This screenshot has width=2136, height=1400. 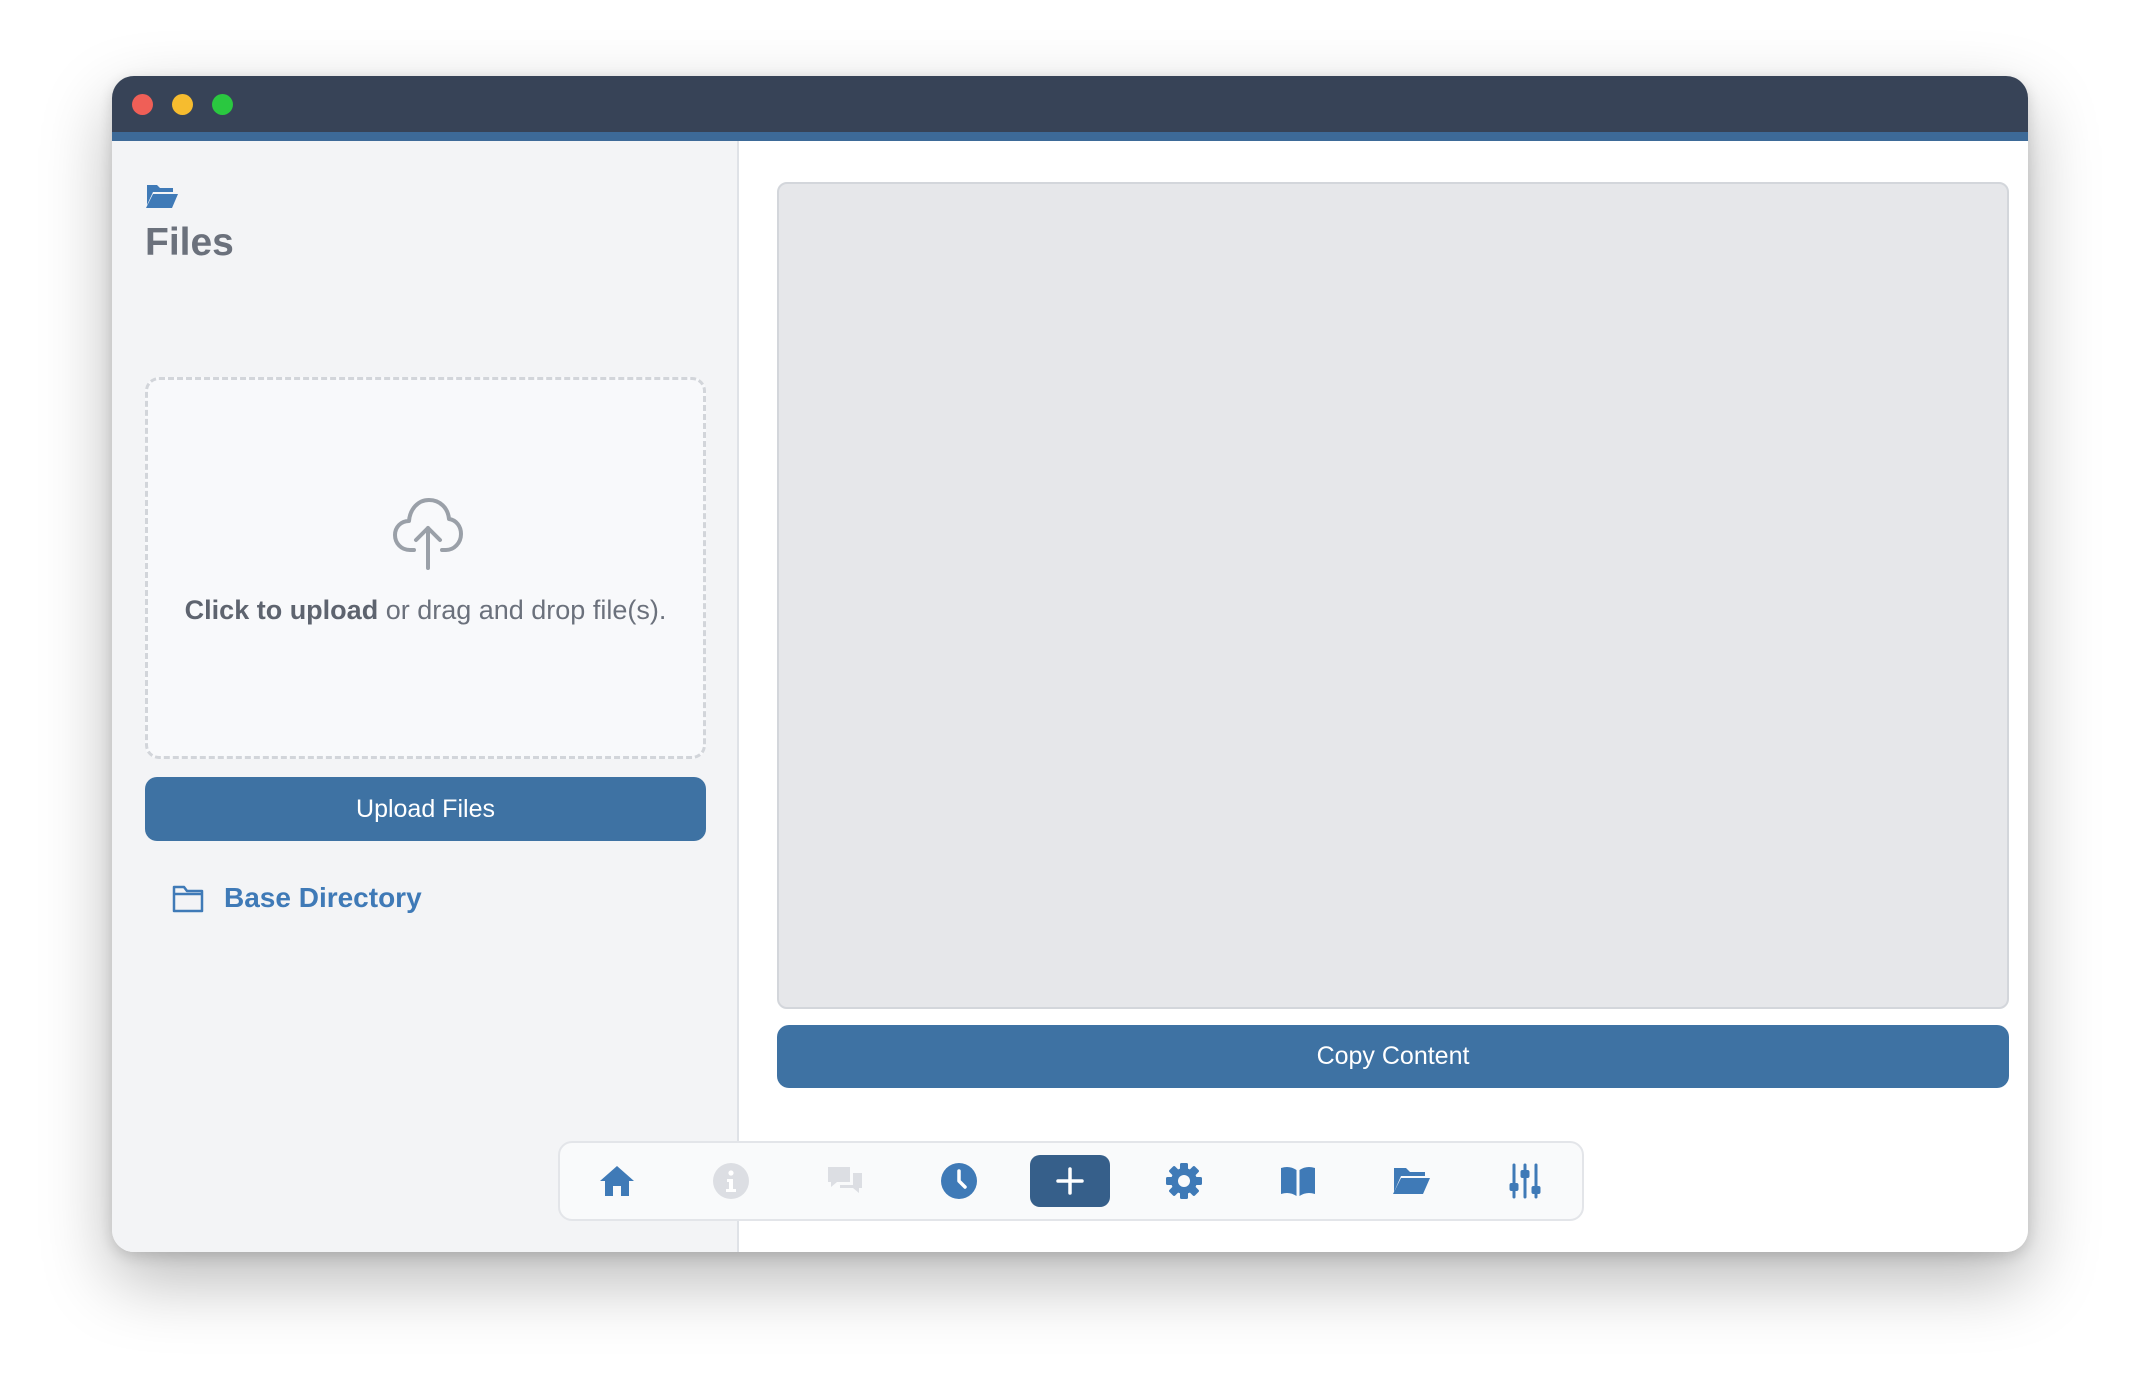 What do you see at coordinates (189, 242) in the screenshot?
I see `sidebar-title: Files` at bounding box center [189, 242].